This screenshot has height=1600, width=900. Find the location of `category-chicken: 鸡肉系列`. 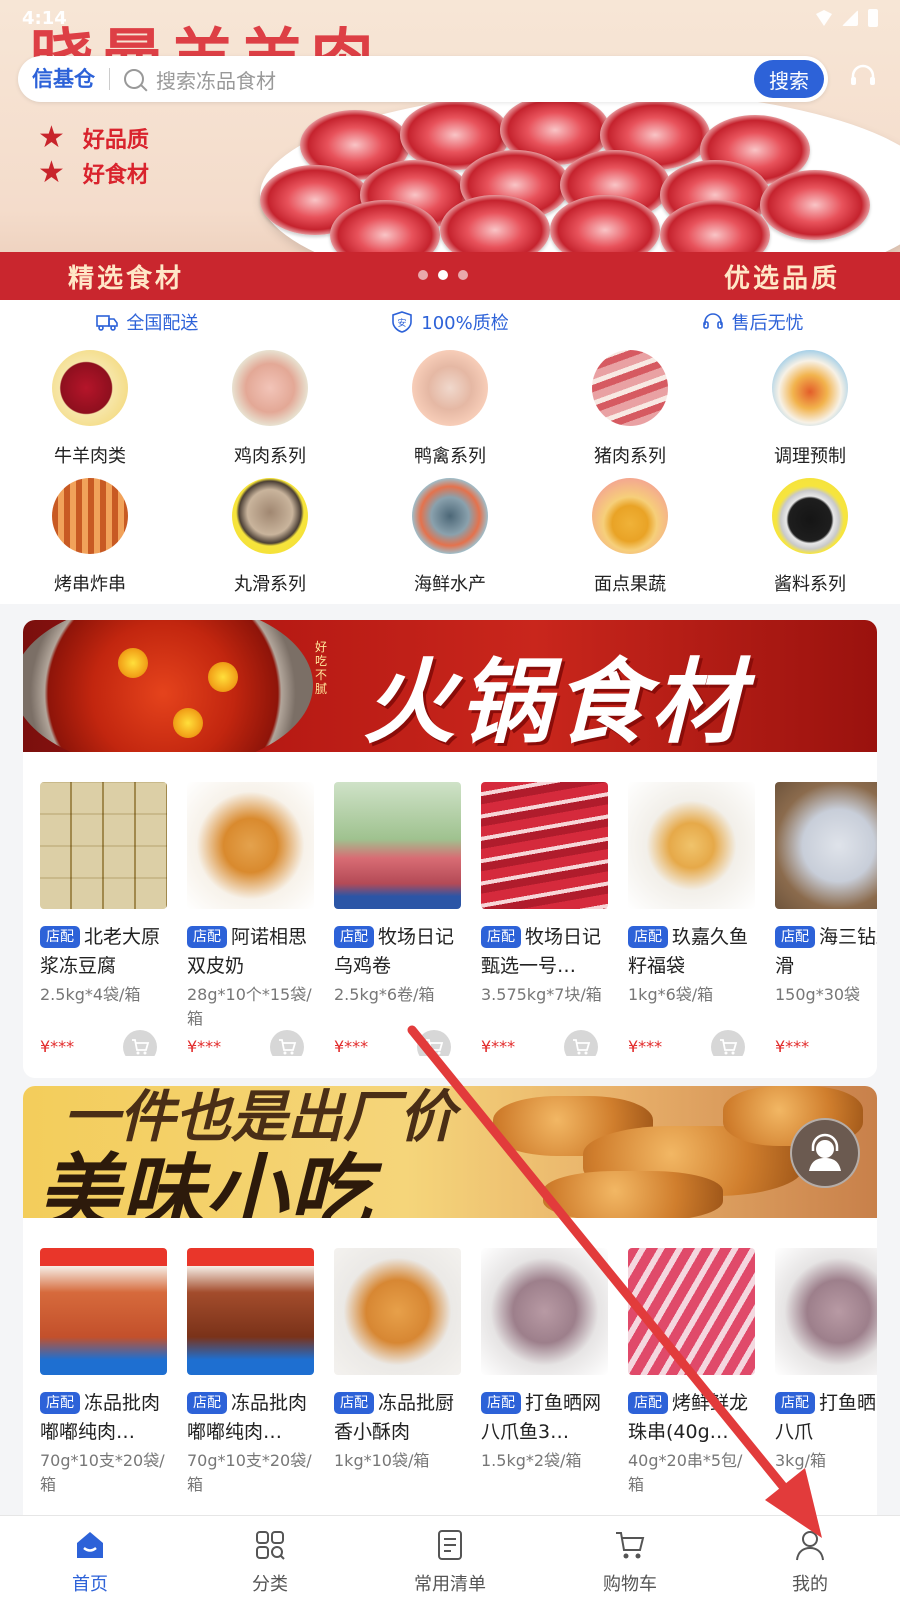

category-chicken: 鸡肉系列 is located at coordinates (270, 412).